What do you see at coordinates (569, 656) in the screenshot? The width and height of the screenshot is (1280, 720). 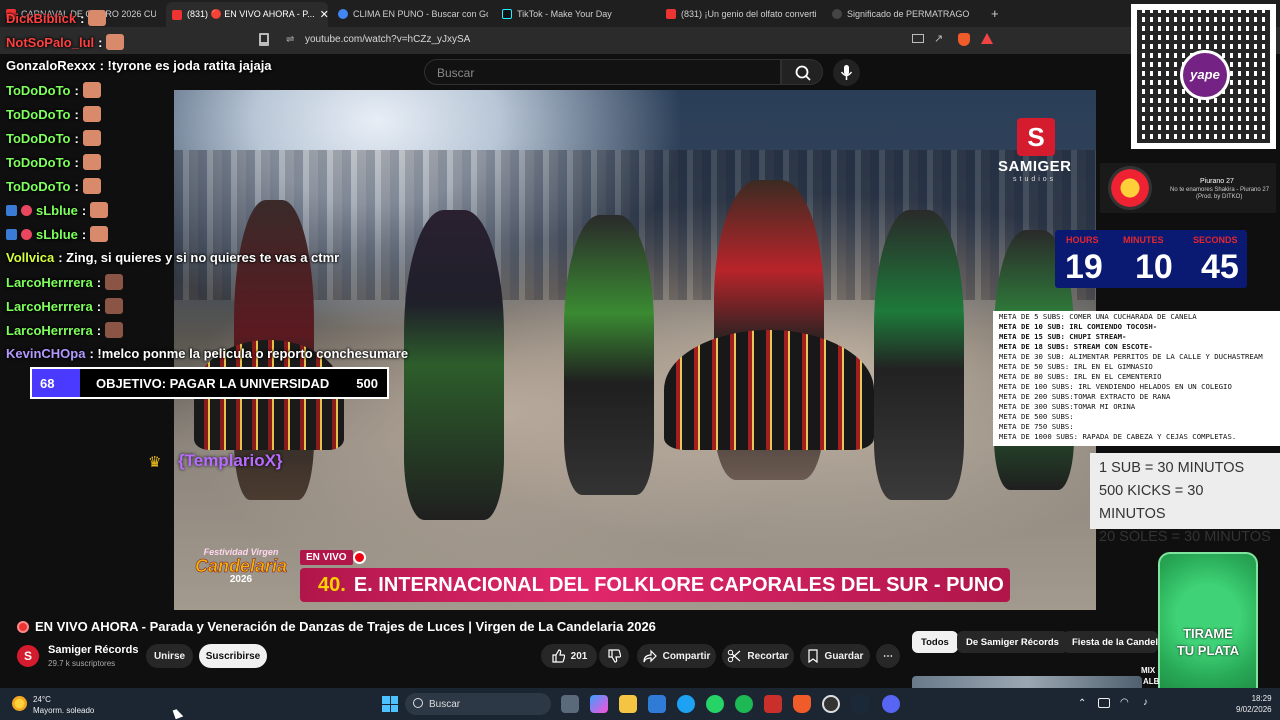 I see `like-button: 201` at bounding box center [569, 656].